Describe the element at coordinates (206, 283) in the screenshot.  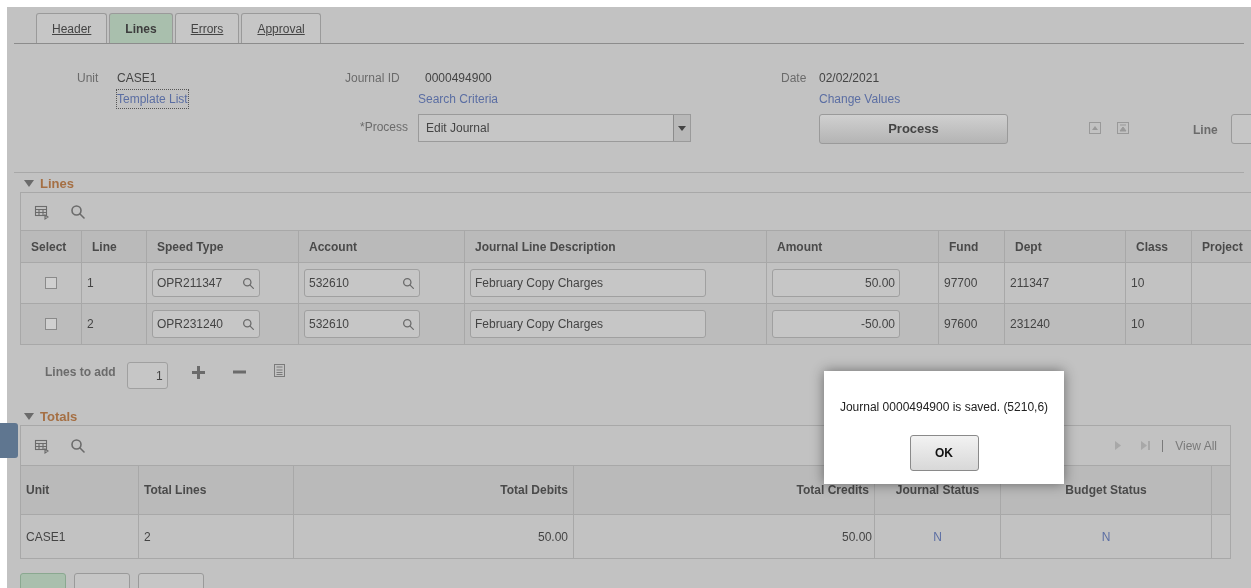
I see `speed-type-field: OPR211347` at that location.